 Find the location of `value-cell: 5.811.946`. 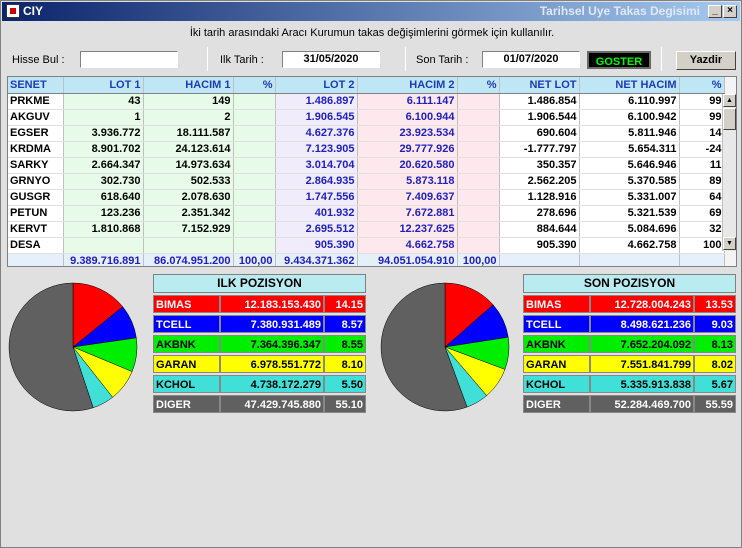

value-cell: 5.811.946 is located at coordinates (629, 133).